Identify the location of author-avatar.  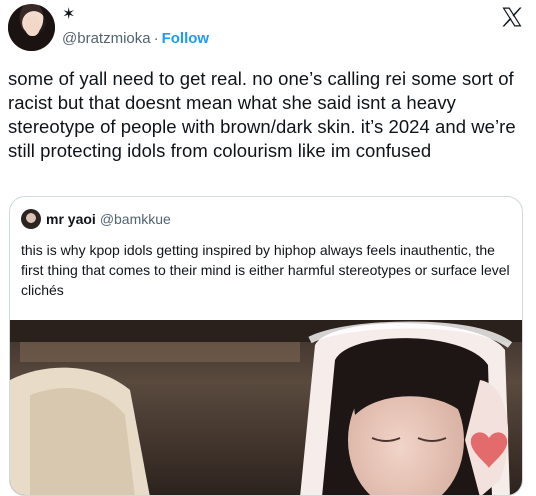
(31, 27).